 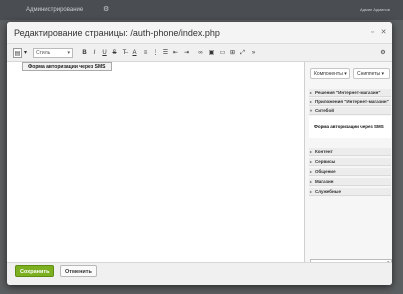 What do you see at coordinates (78, 271) in the screenshot?
I see `cancel-button: Отменить` at bounding box center [78, 271].